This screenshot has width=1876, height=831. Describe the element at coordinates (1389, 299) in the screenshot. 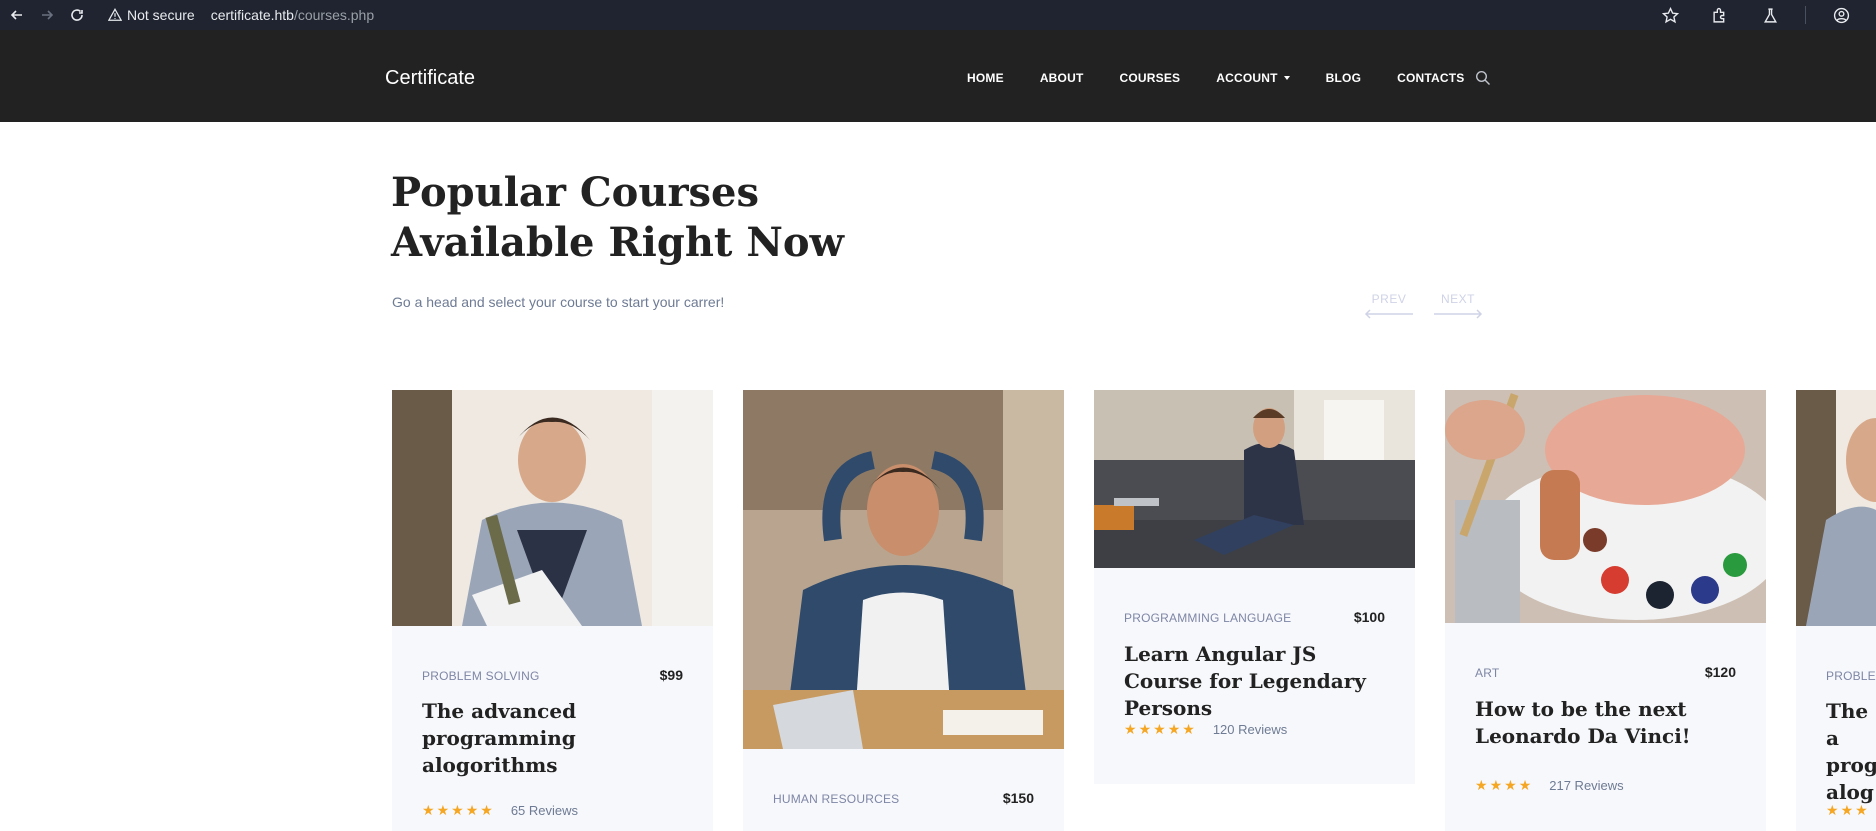

I see `prev-label: PREV` at that location.